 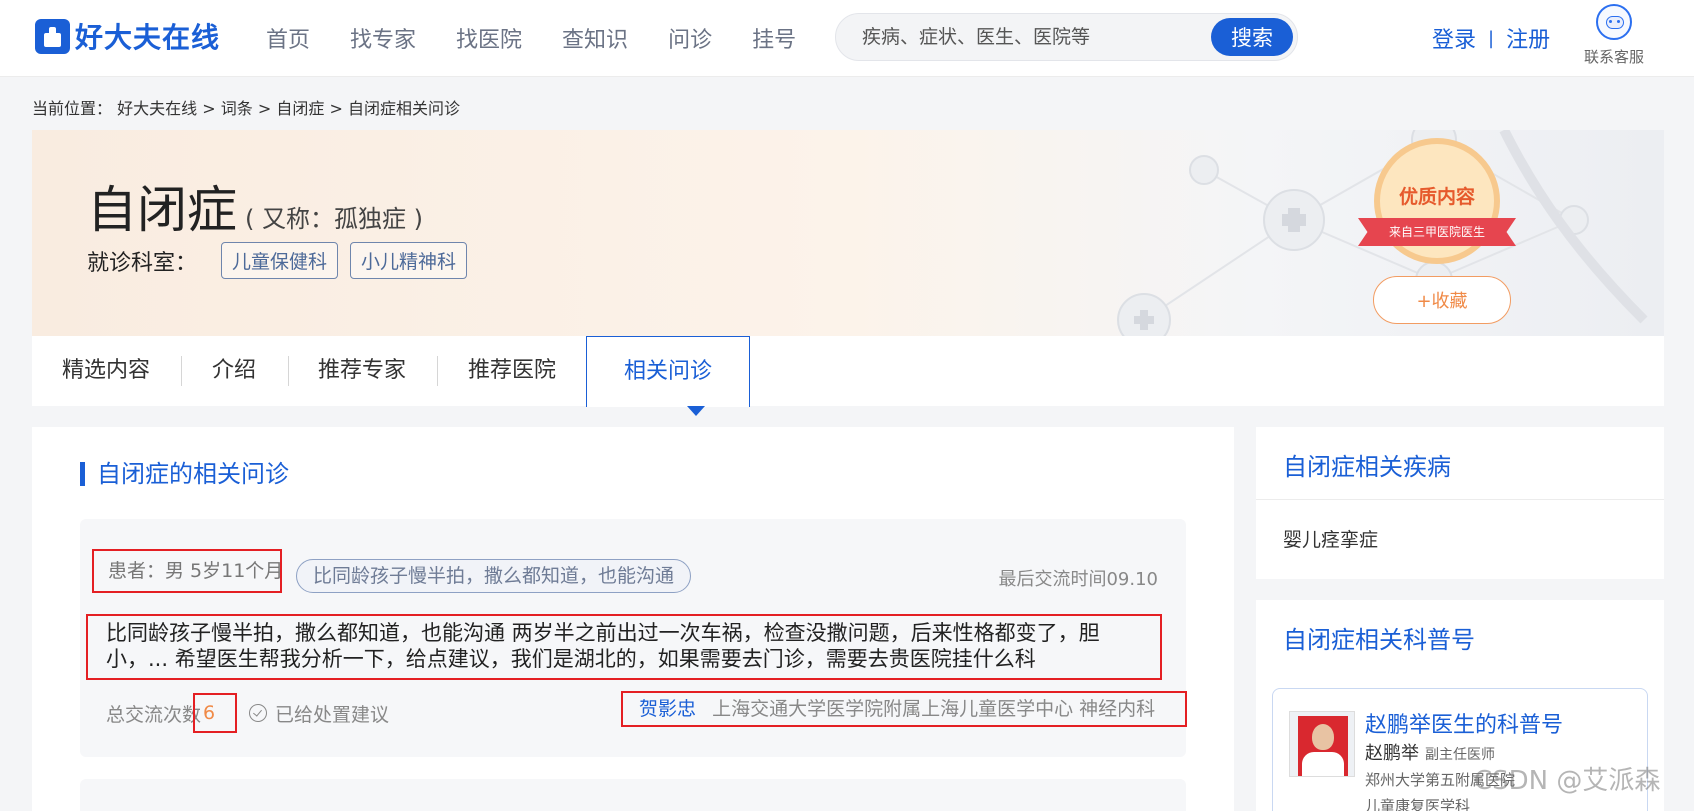 What do you see at coordinates (154, 714) in the screenshot?
I see `exchange-count-label: 总交流次数` at bounding box center [154, 714].